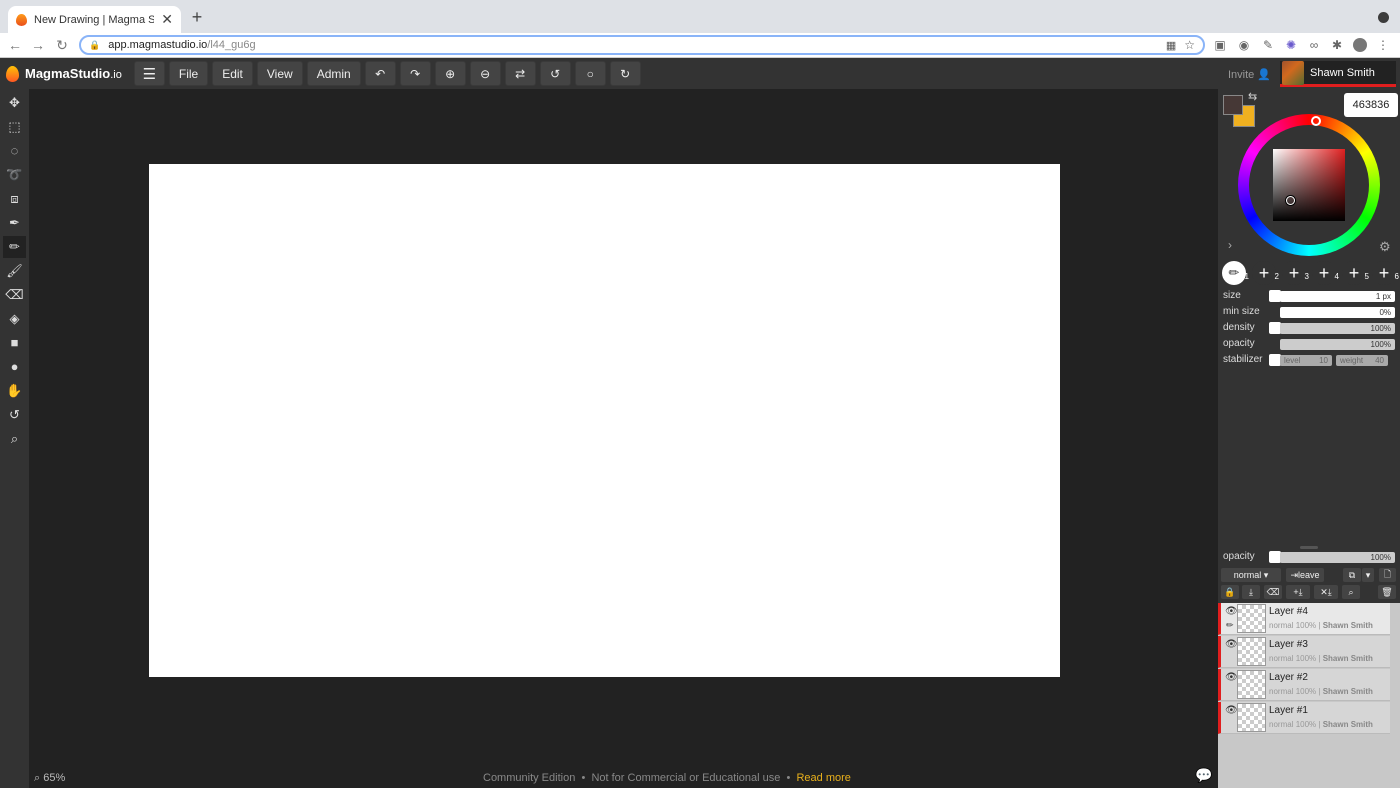  What do you see at coordinates (62, 45) in the screenshot?
I see `reload-icon: ↻` at bounding box center [62, 45].